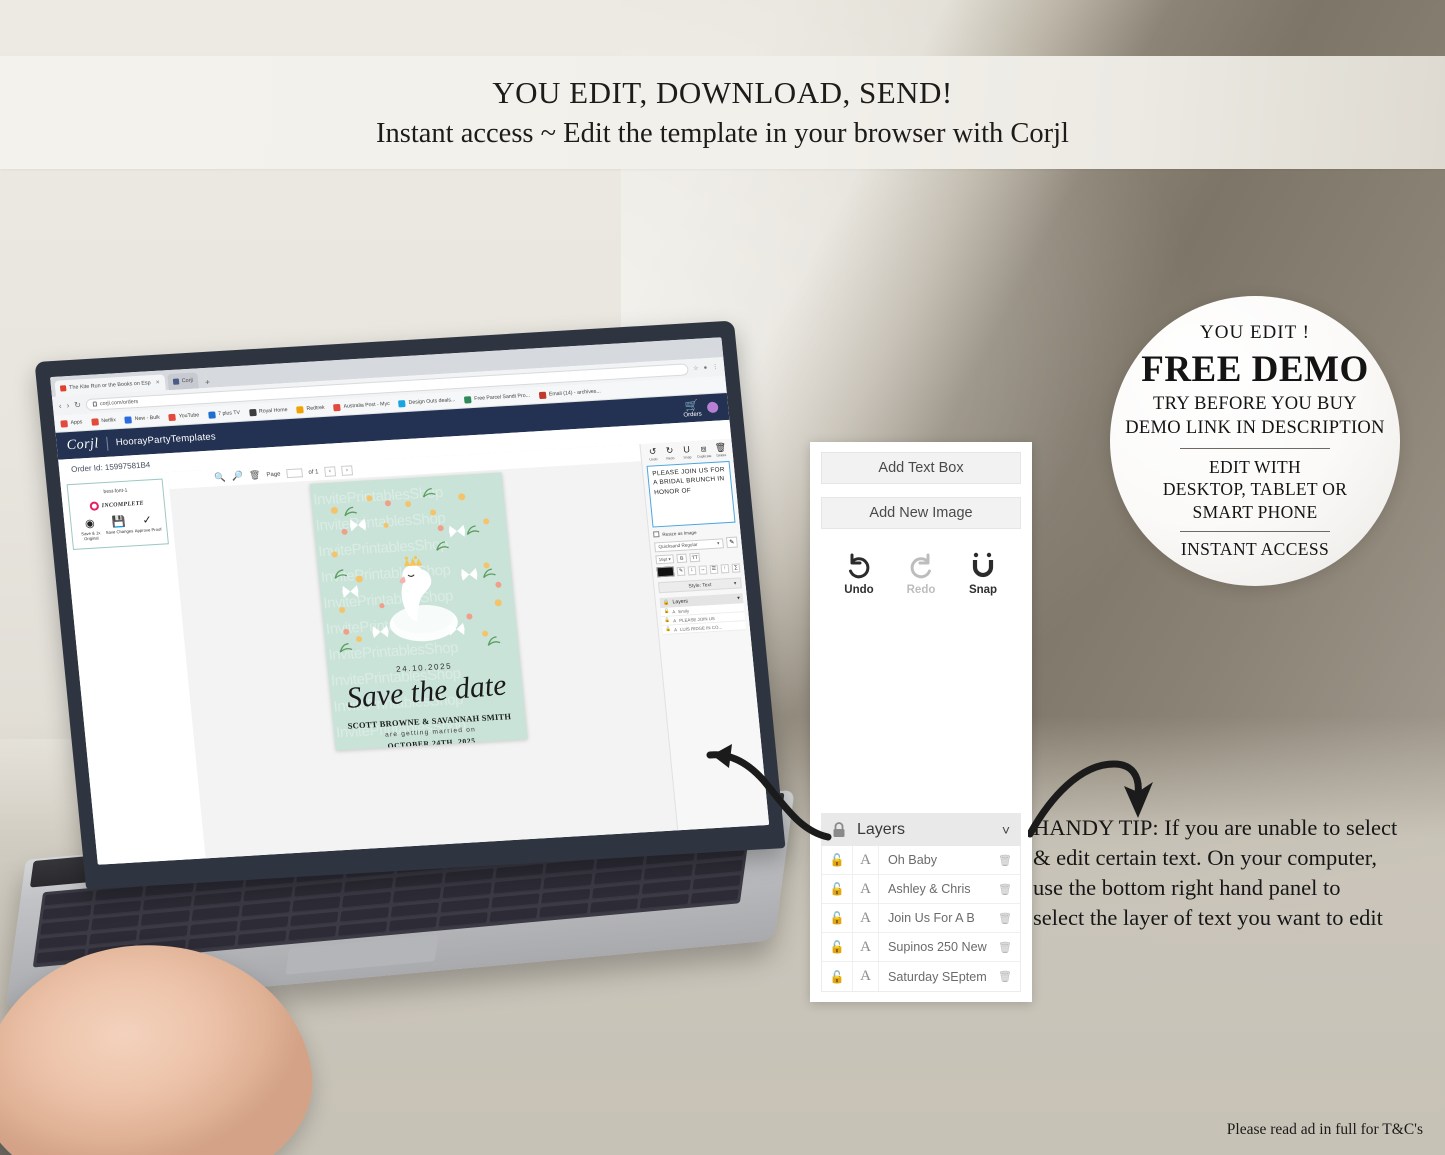 This screenshot has height=1155, width=1445. What do you see at coordinates (346, 470) in the screenshot?
I see `next-page-button: ›` at bounding box center [346, 470].